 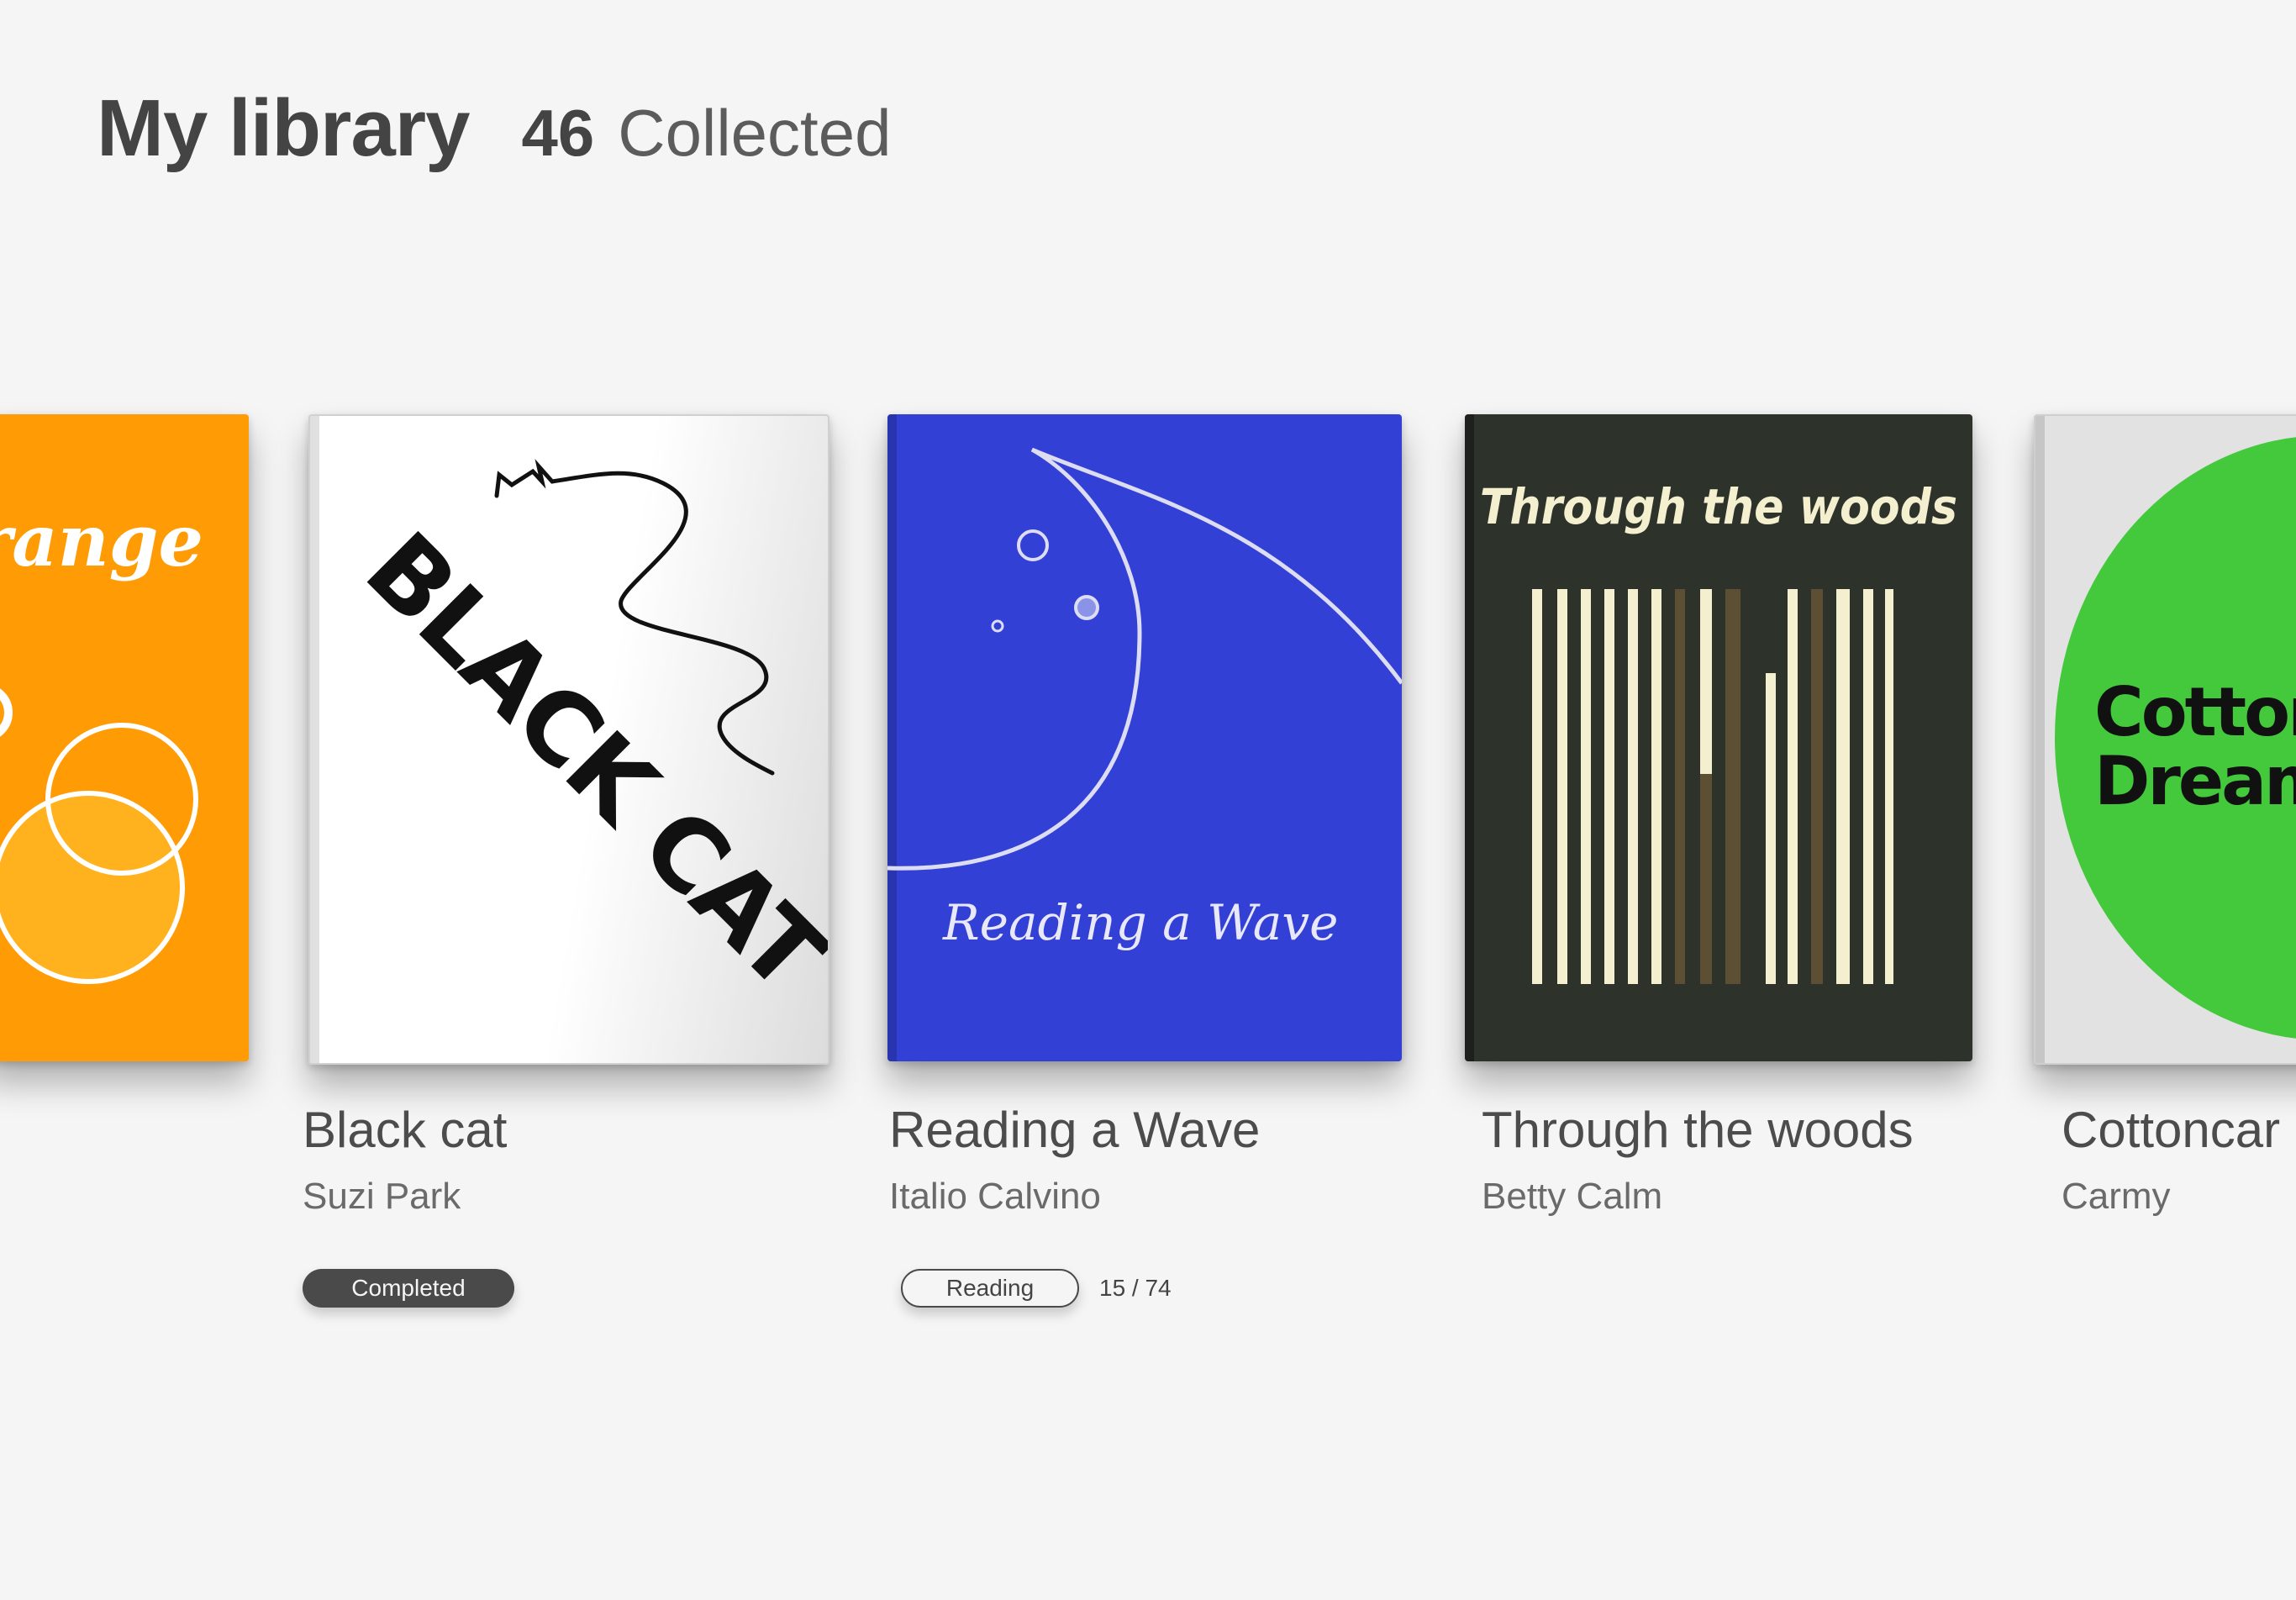 I want to click on status-badge-reading: Reading, so click(x=990, y=1288).